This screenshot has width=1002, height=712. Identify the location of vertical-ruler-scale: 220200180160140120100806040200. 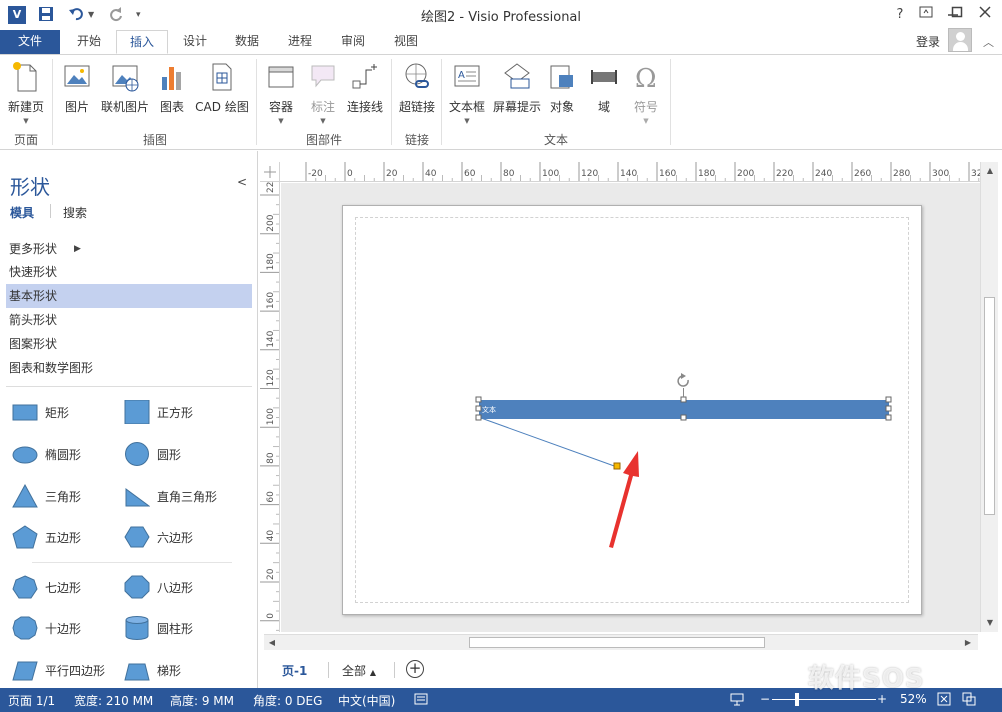
(269, 406).